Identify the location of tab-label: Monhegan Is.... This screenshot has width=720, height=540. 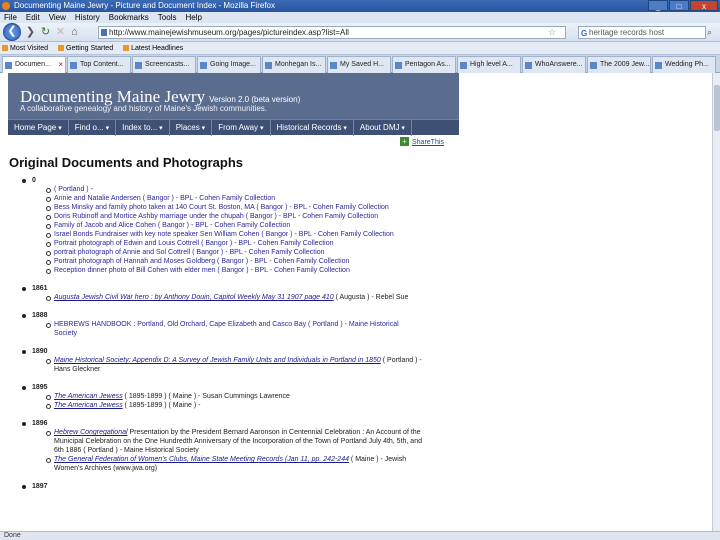
(298, 64).